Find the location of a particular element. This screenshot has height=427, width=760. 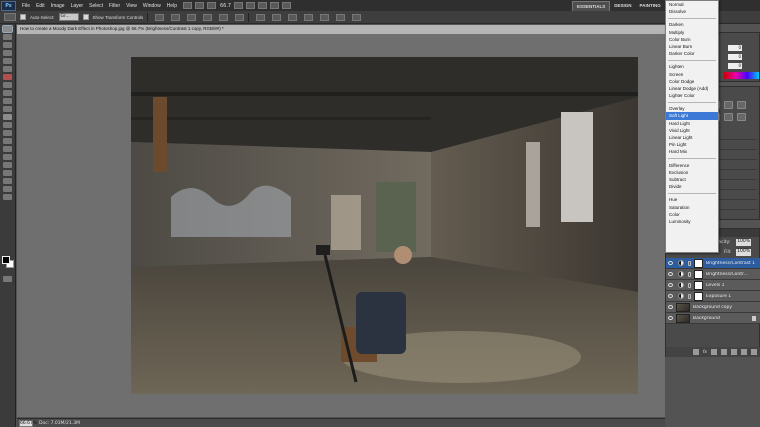

blend-mode-saturation: Saturation is located at coordinates (692, 207).